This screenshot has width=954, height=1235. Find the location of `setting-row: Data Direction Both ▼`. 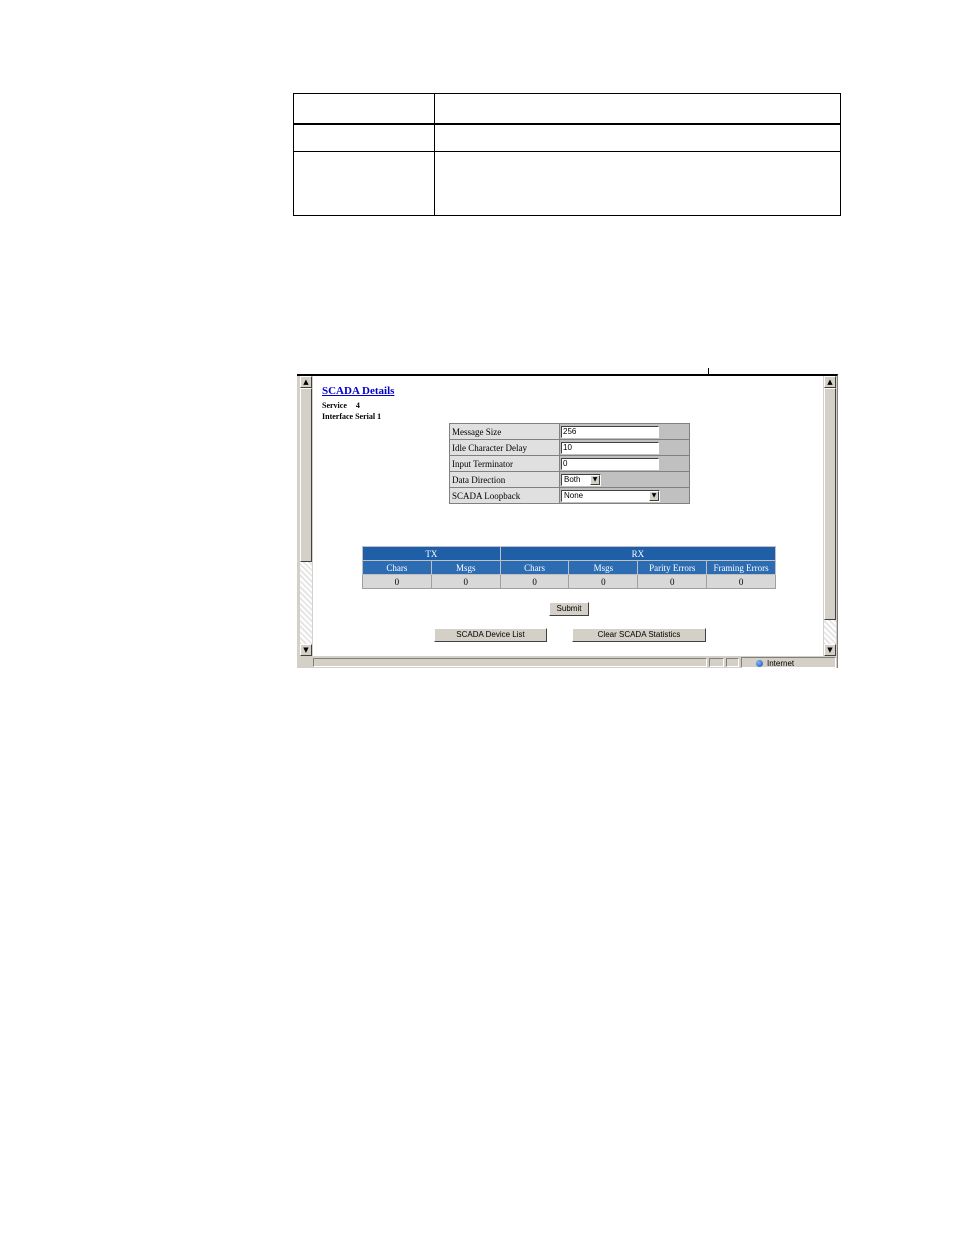

setting-row: Data Direction Both ▼ is located at coordinates (569, 479).